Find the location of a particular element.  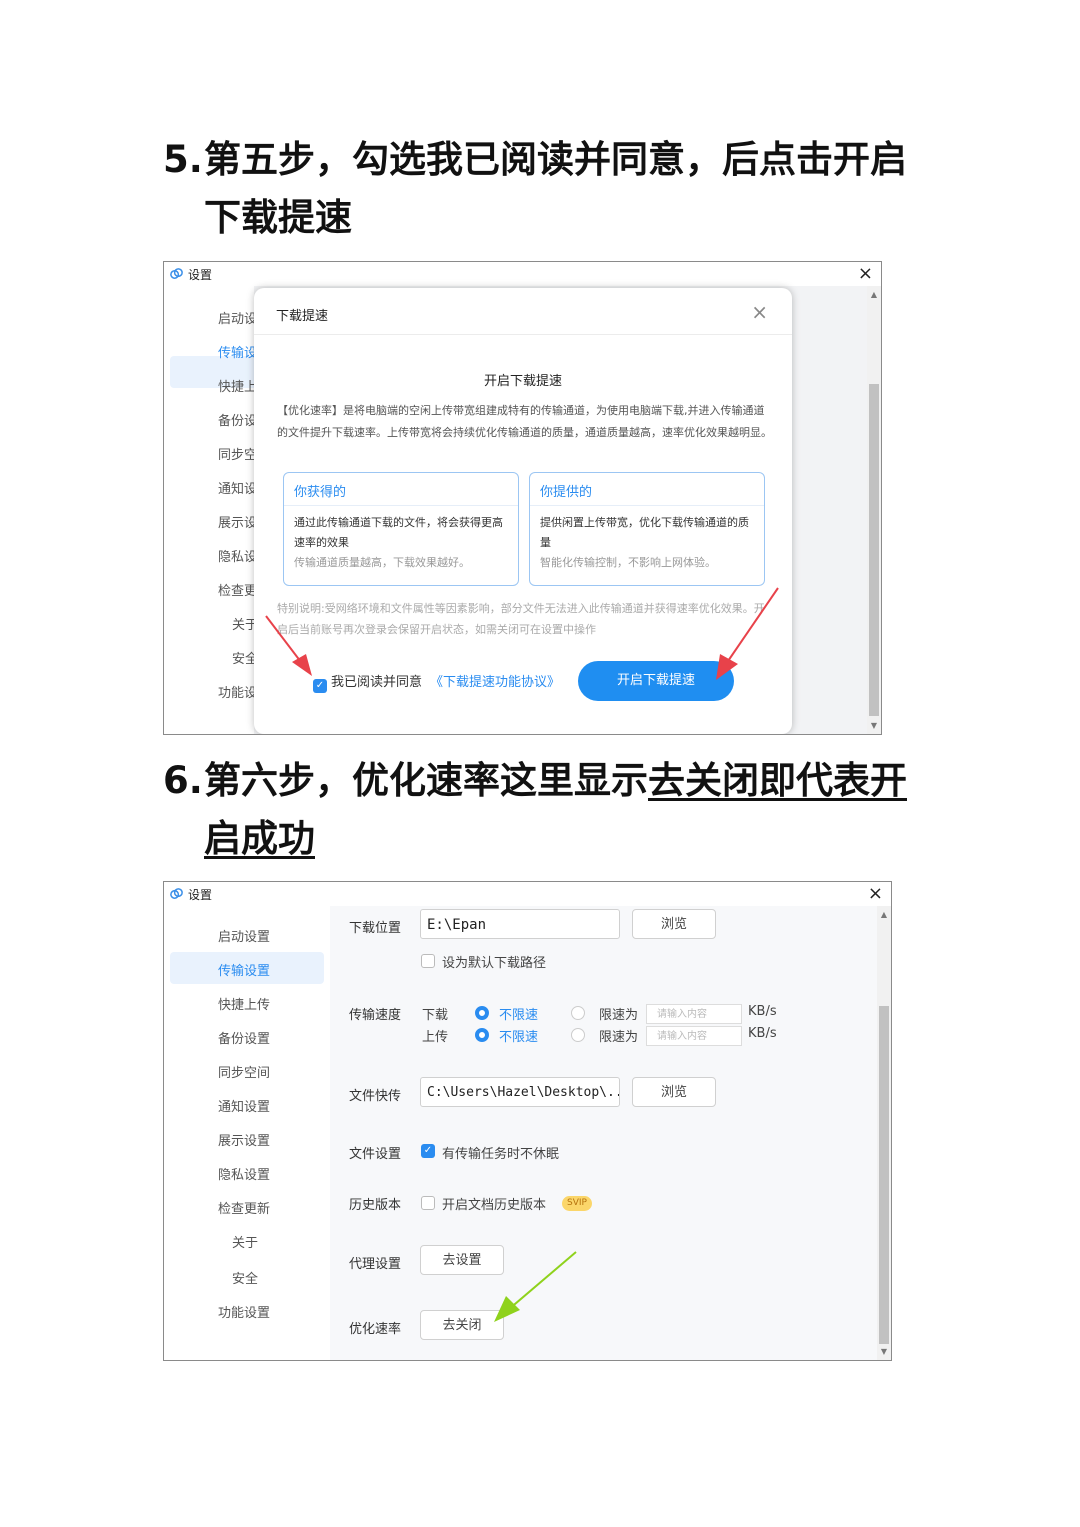

sidebar-item-quick-upload: 快捷上传 is located at coordinates (244, 1003).